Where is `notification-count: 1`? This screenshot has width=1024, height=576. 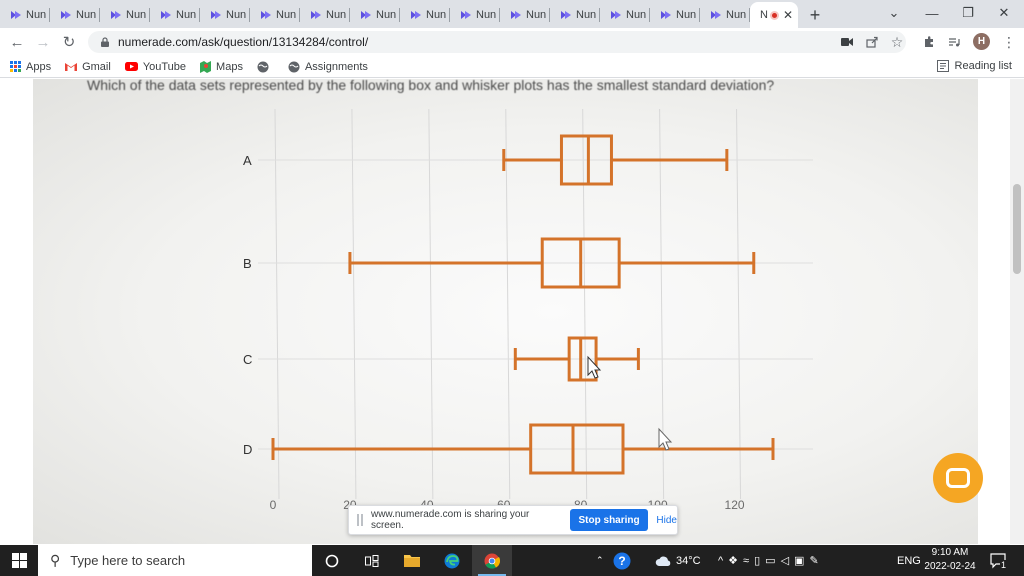 notification-count: 1 is located at coordinates (1004, 564).